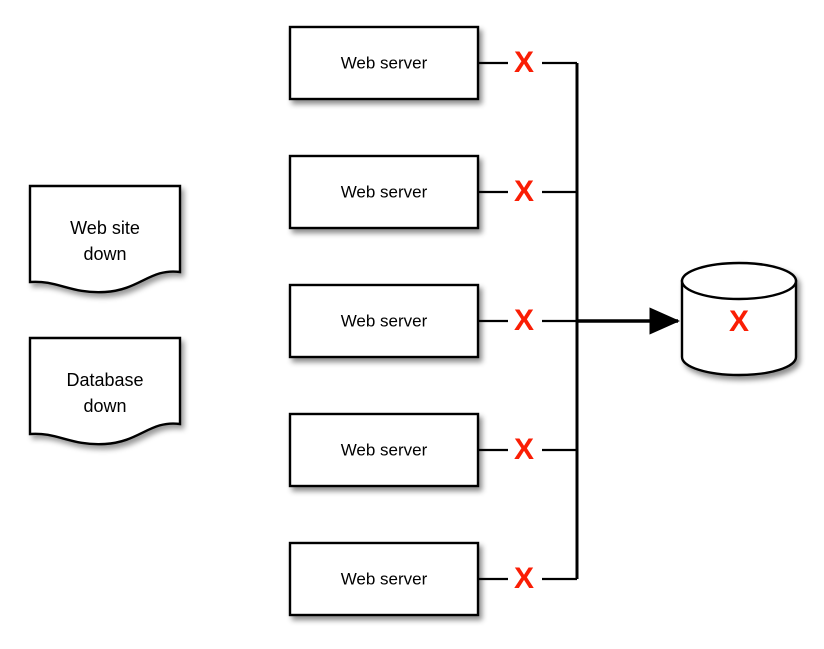 This screenshot has width=824, height=649. I want to click on web-server-3: Web server X, so click(432, 321).